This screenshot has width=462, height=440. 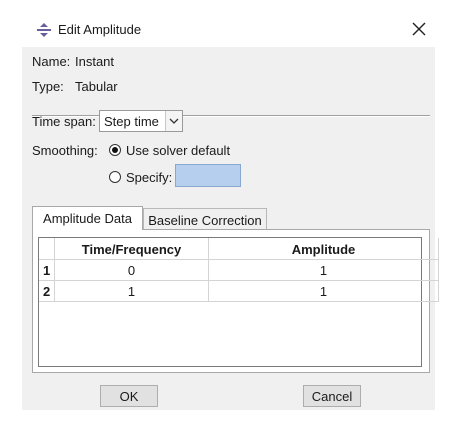 What do you see at coordinates (64, 121) in the screenshot?
I see `time-span-label: Time span:` at bounding box center [64, 121].